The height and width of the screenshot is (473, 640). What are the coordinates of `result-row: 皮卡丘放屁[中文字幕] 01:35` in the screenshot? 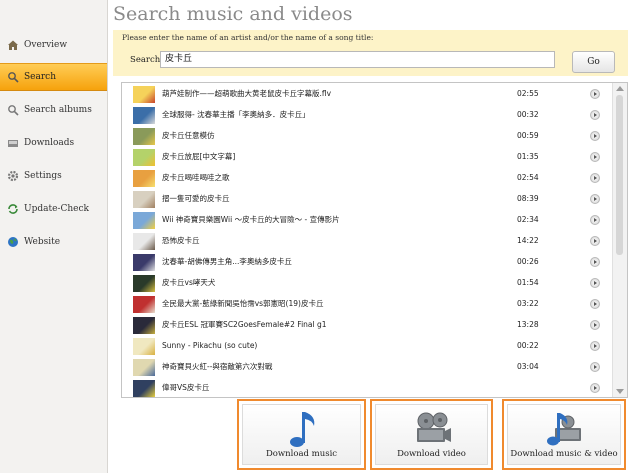 It's located at (367, 157).